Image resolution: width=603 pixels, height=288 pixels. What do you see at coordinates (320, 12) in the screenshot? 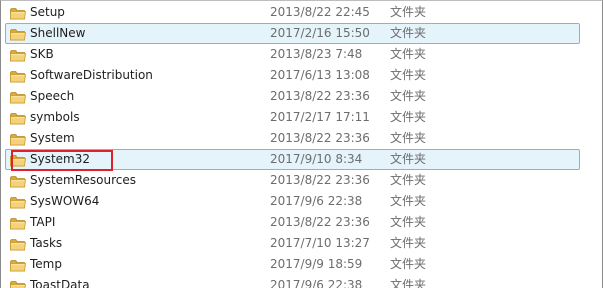
I see `modified-date: 2013/8/22 22:45` at bounding box center [320, 12].